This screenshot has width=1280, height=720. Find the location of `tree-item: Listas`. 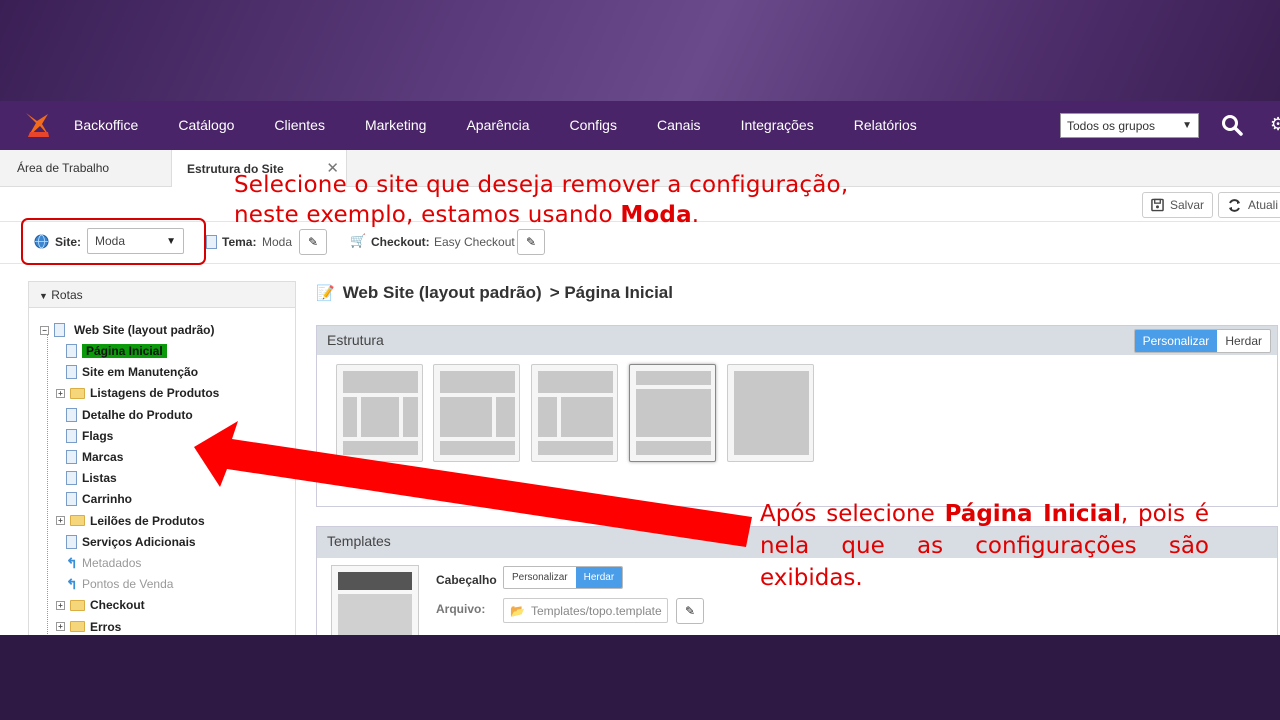

tree-item: Listas is located at coordinates (91, 478).